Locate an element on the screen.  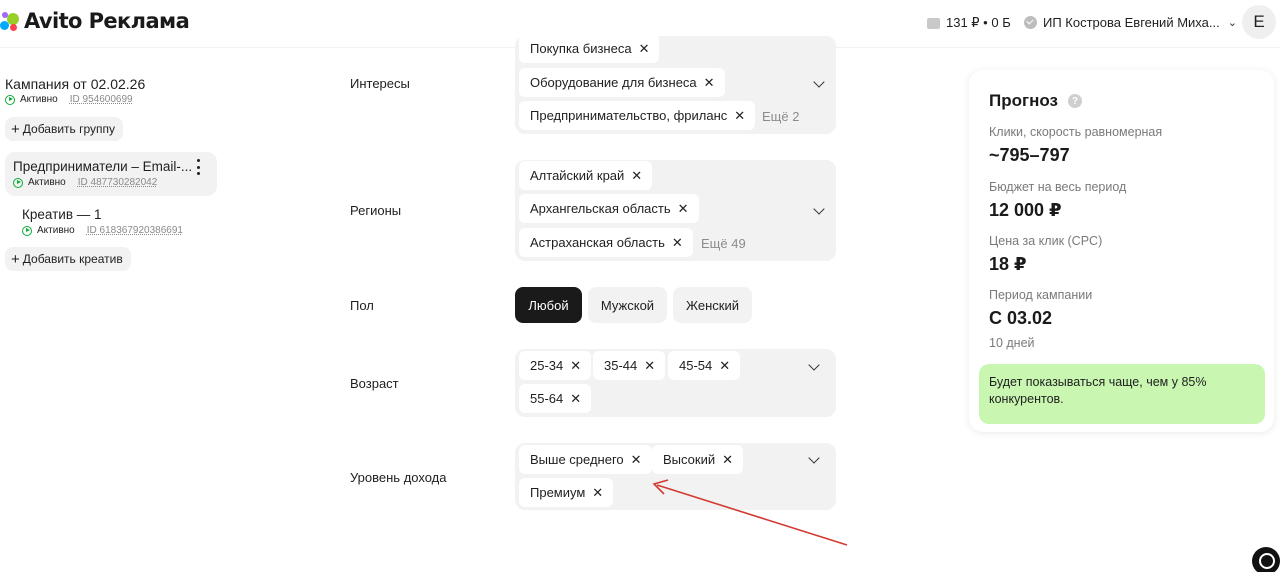
balance-text: 131 ₽ • 0 Б is located at coordinates (978, 22).